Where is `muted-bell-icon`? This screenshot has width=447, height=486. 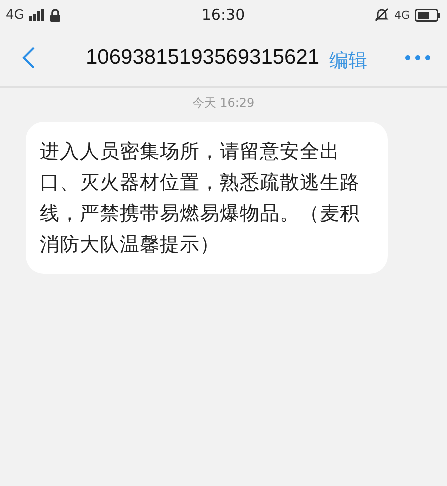
muted-bell-icon is located at coordinates (382, 15).